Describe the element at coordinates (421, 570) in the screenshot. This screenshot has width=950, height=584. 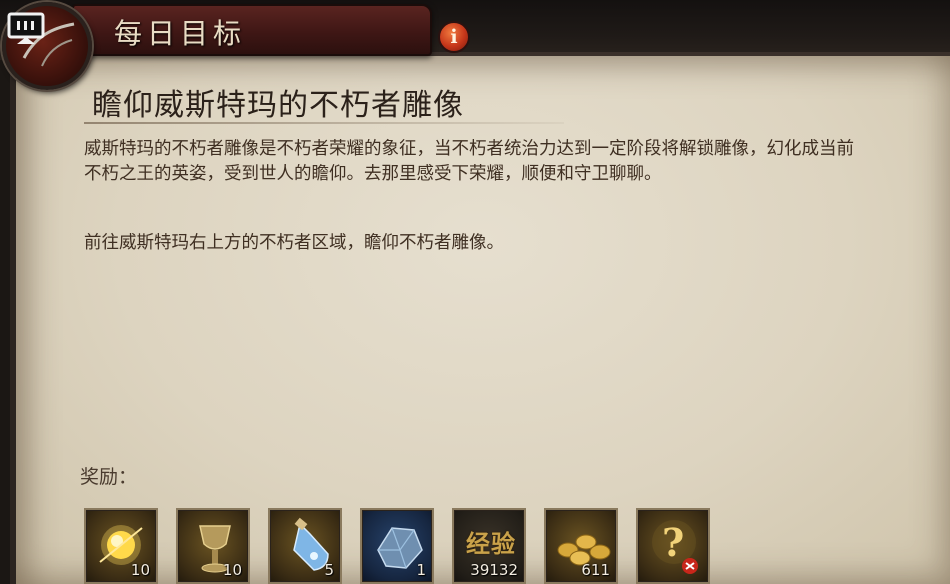
I see `reward-qty: 1` at that location.